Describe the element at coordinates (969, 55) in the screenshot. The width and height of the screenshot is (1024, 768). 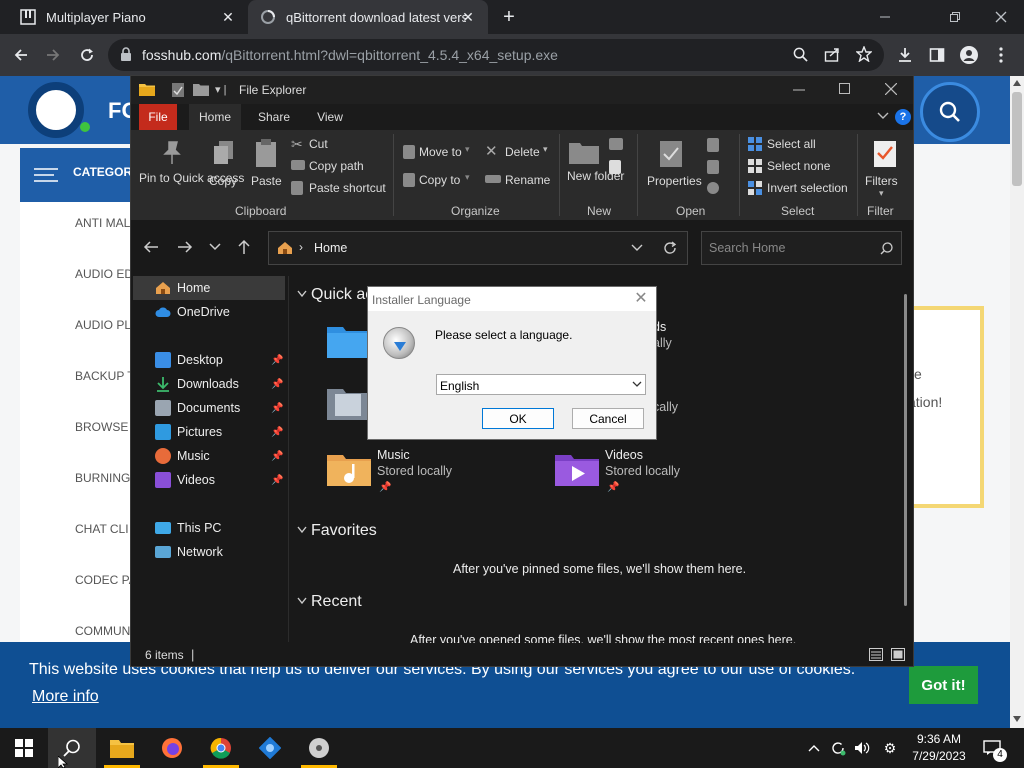
I see `profile-icon` at that location.